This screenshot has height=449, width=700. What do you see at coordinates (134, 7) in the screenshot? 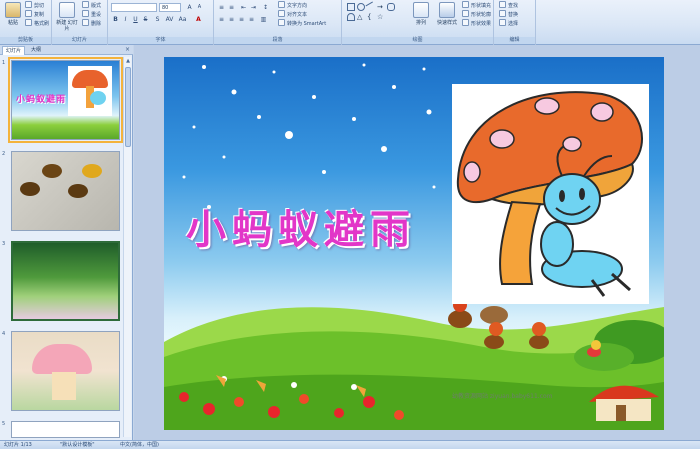
I see `font-name-combo` at bounding box center [134, 7].